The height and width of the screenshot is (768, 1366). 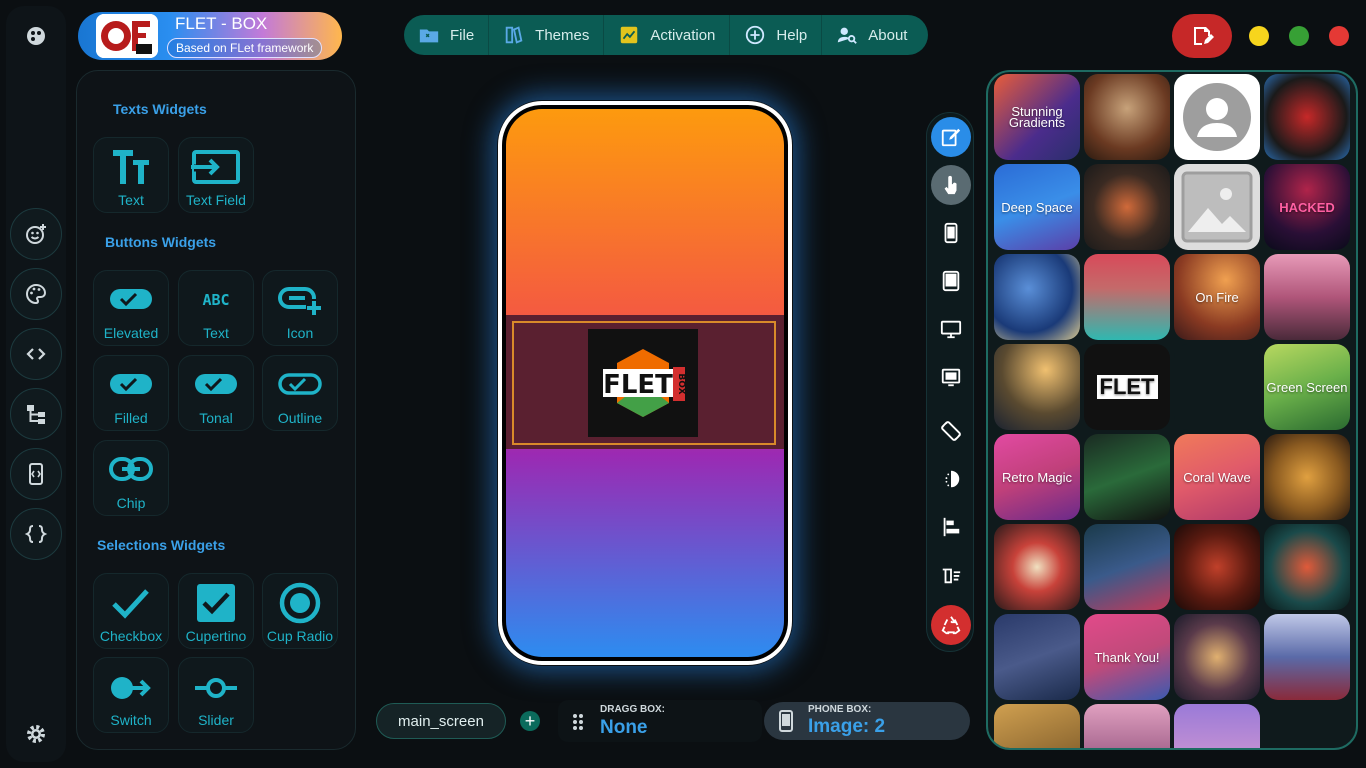 I want to click on delete-list-button, so click(x=951, y=575).